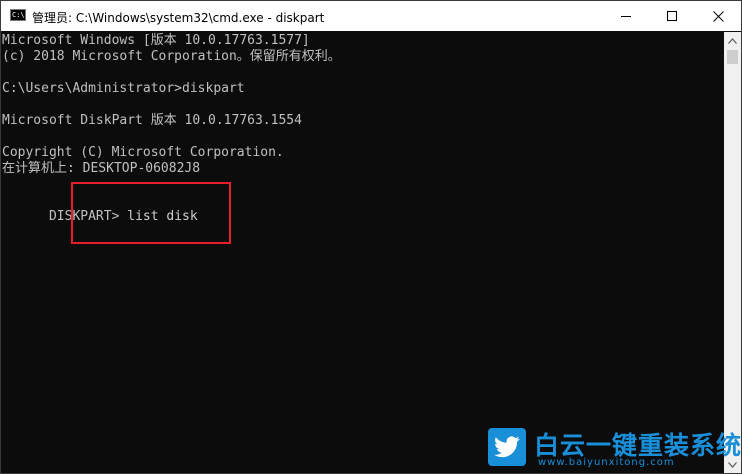 The width and height of the screenshot is (742, 474). Describe the element at coordinates (614, 449) in the screenshot. I see `site-watermark: 白云一键重装系统 www.baiyunxitong.com` at that location.